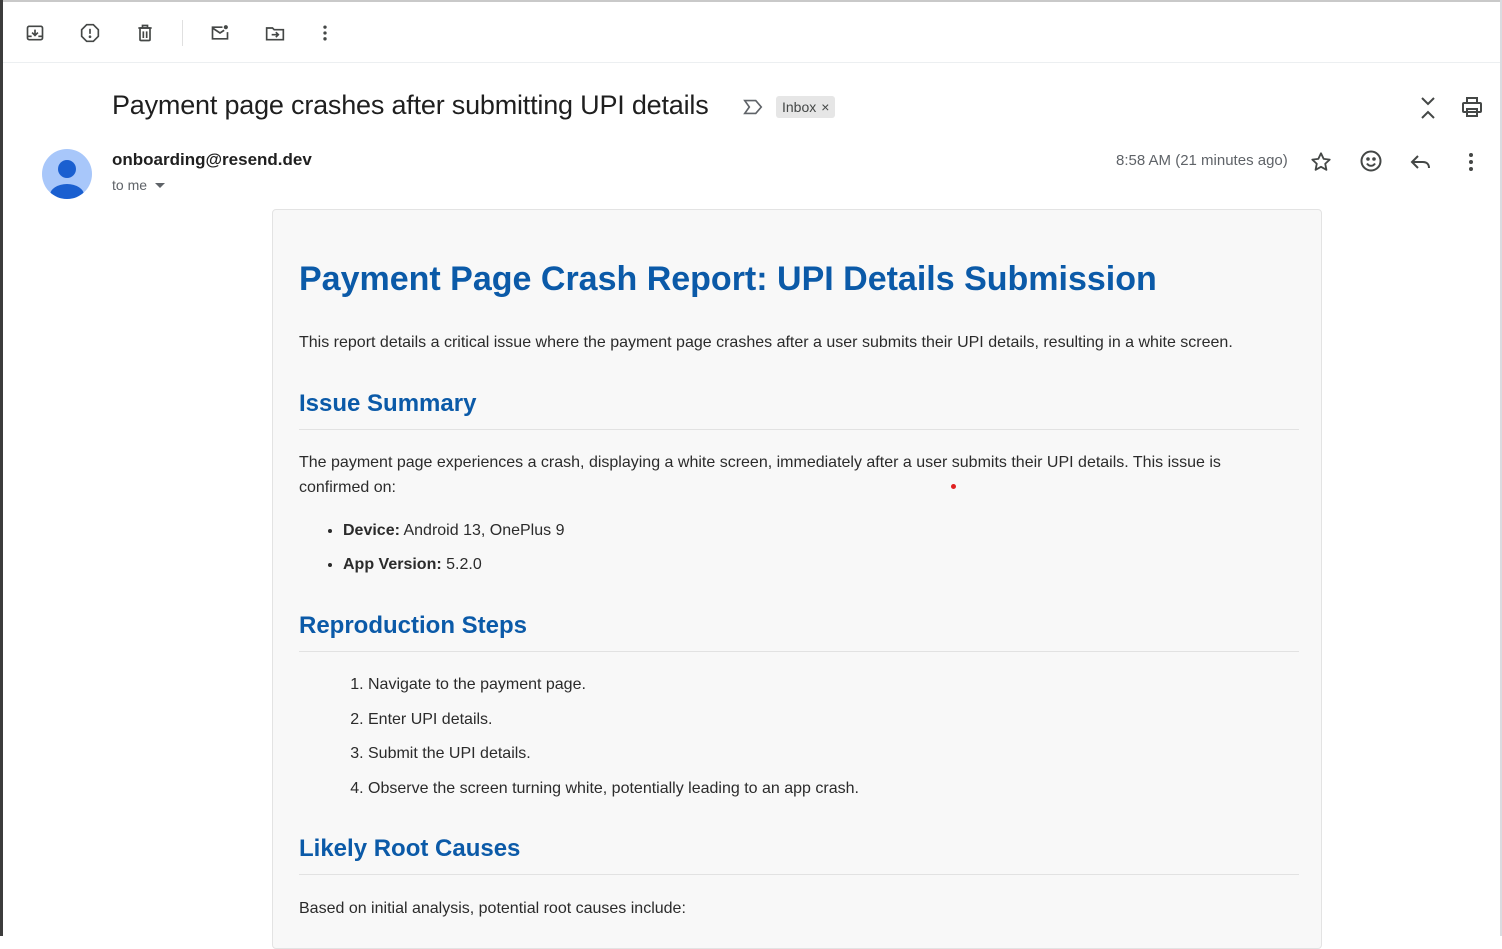  I want to click on inbox-label-text: Inbox, so click(799, 107).